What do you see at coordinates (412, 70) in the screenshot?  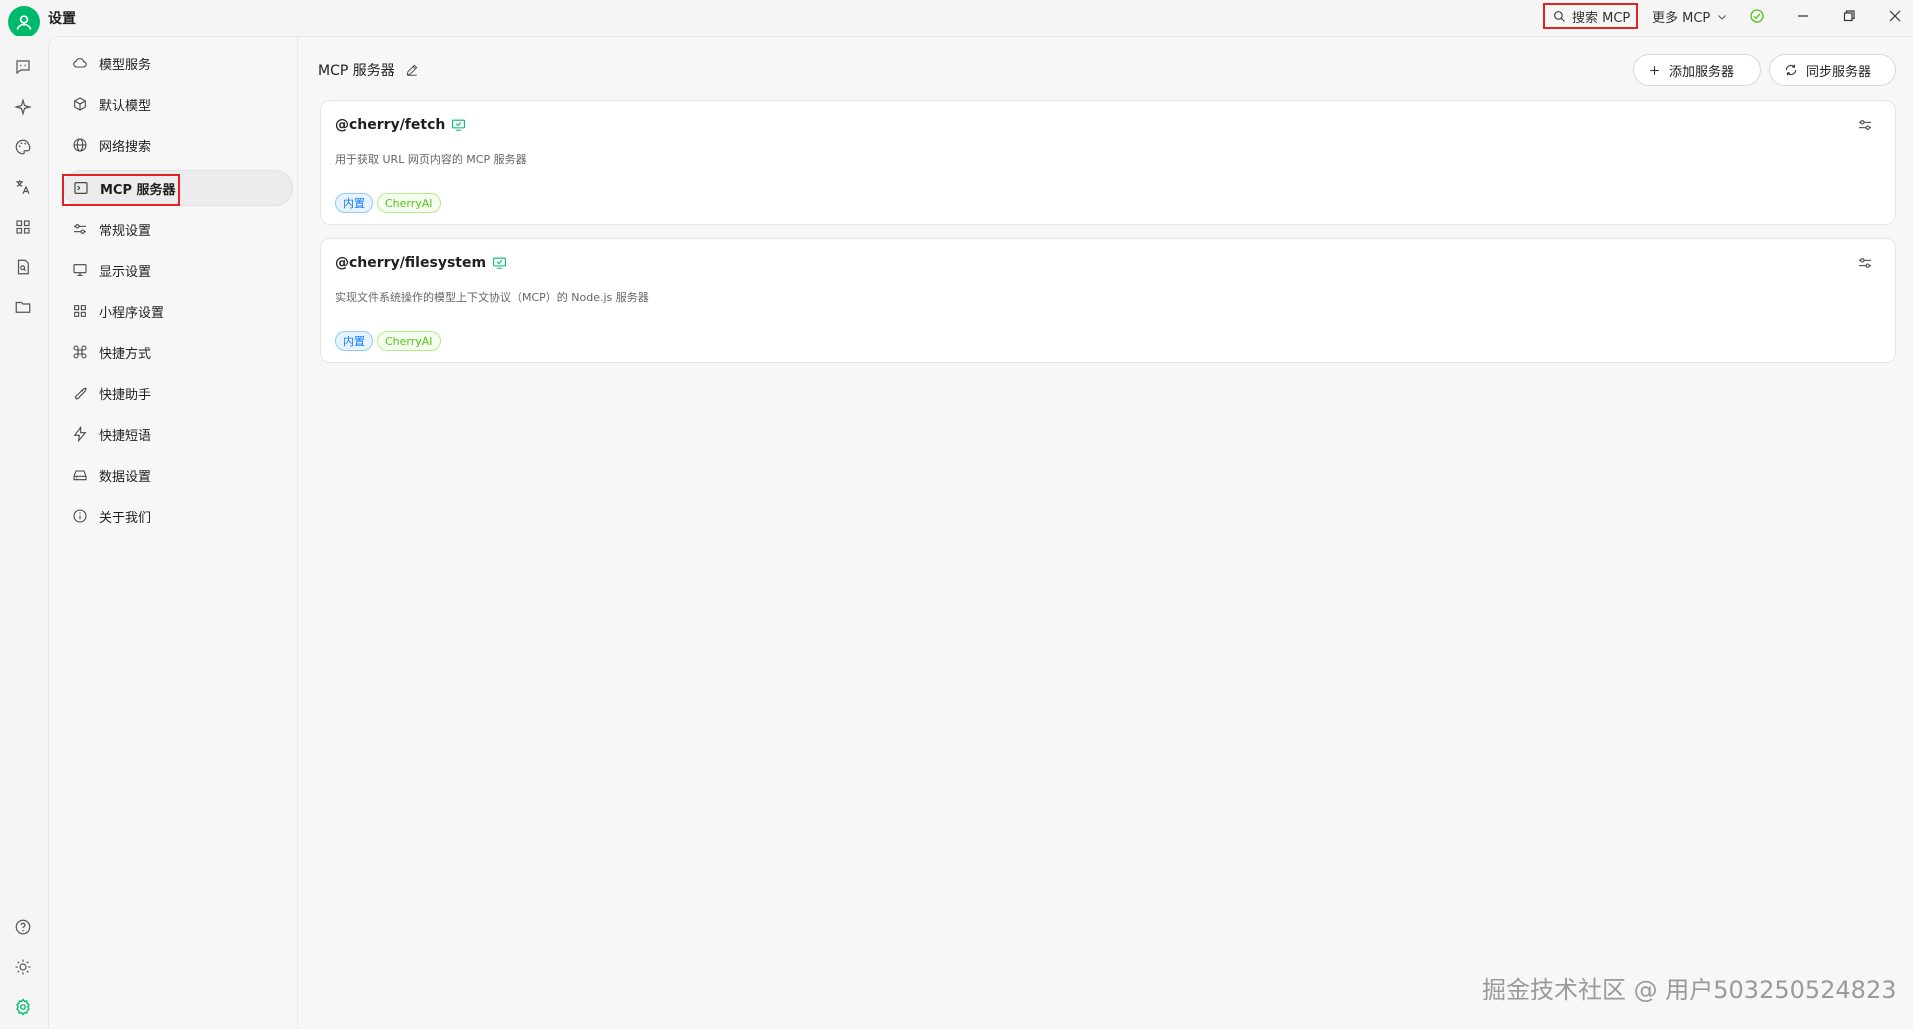 I see `edit-pencil-icon` at bounding box center [412, 70].